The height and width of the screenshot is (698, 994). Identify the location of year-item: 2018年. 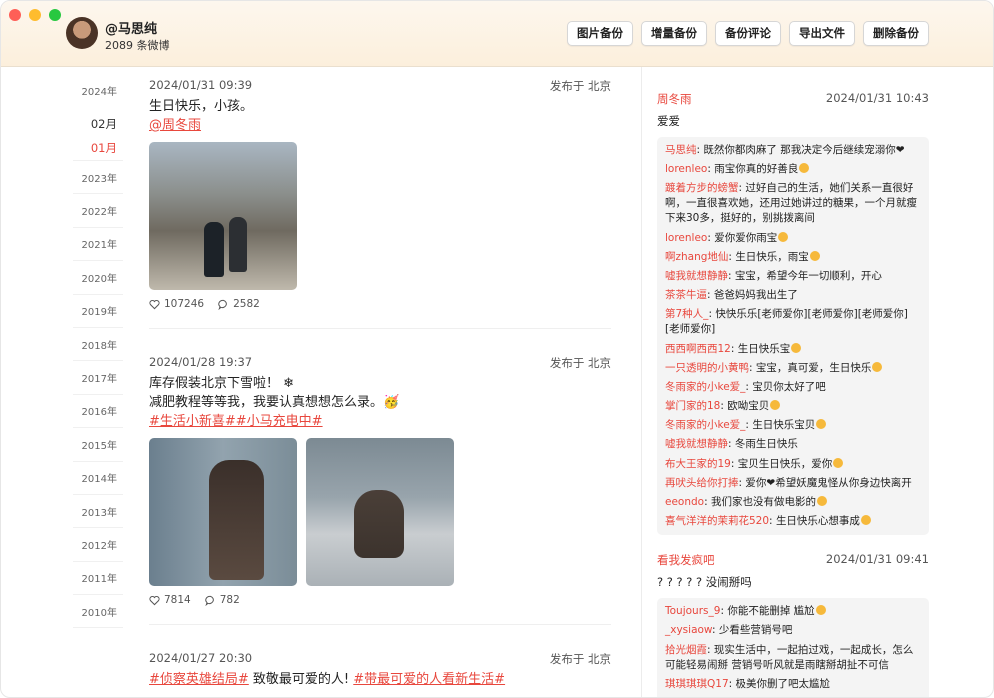
(98, 345).